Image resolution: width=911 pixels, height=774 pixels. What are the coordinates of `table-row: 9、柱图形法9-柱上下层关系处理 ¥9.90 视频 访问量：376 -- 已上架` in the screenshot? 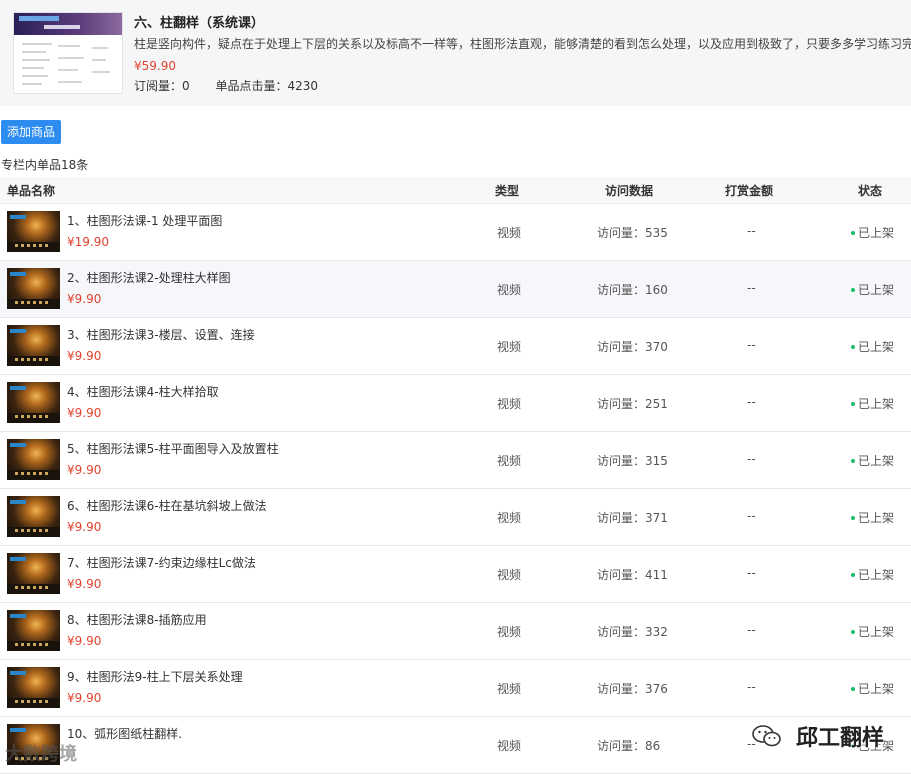 It's located at (455, 688).